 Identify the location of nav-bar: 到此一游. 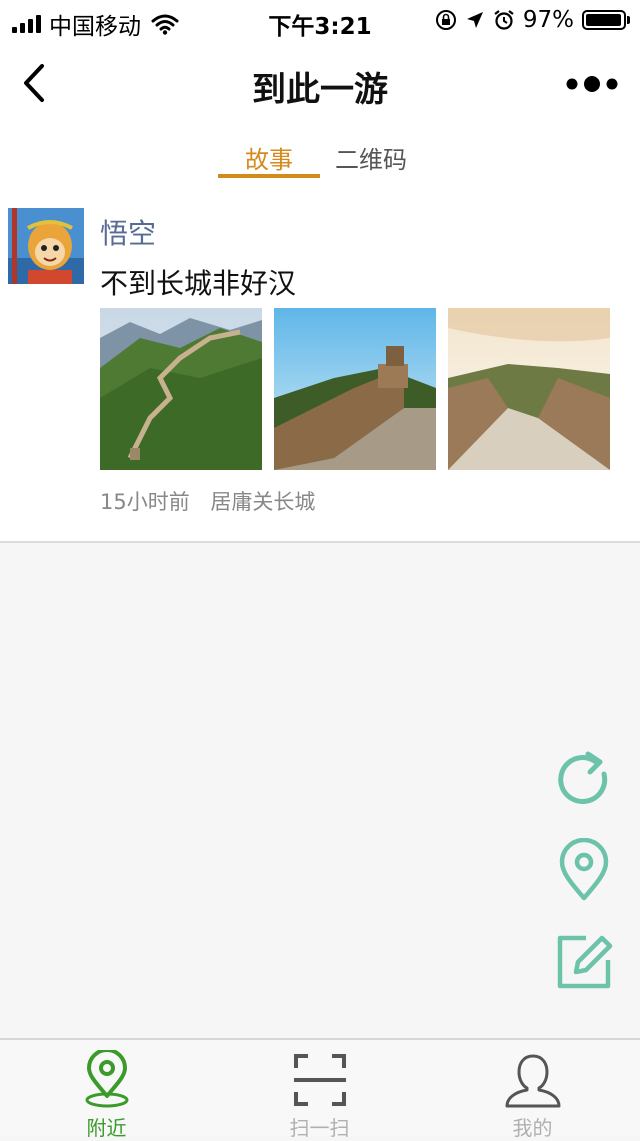
(320, 84).